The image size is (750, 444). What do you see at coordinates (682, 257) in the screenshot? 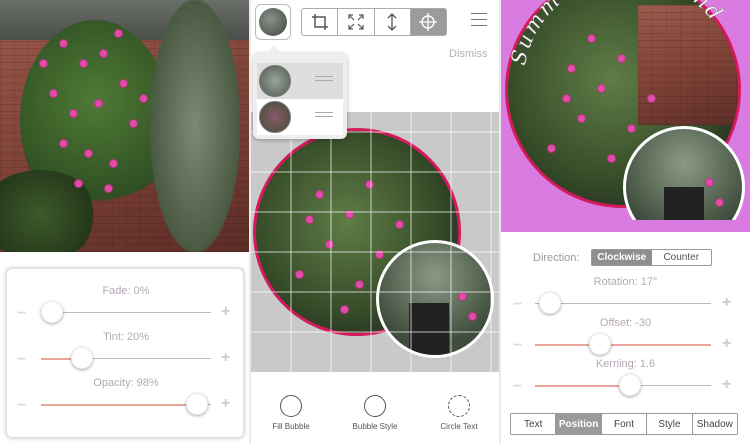
I see `counter-button: Counter` at bounding box center [682, 257].